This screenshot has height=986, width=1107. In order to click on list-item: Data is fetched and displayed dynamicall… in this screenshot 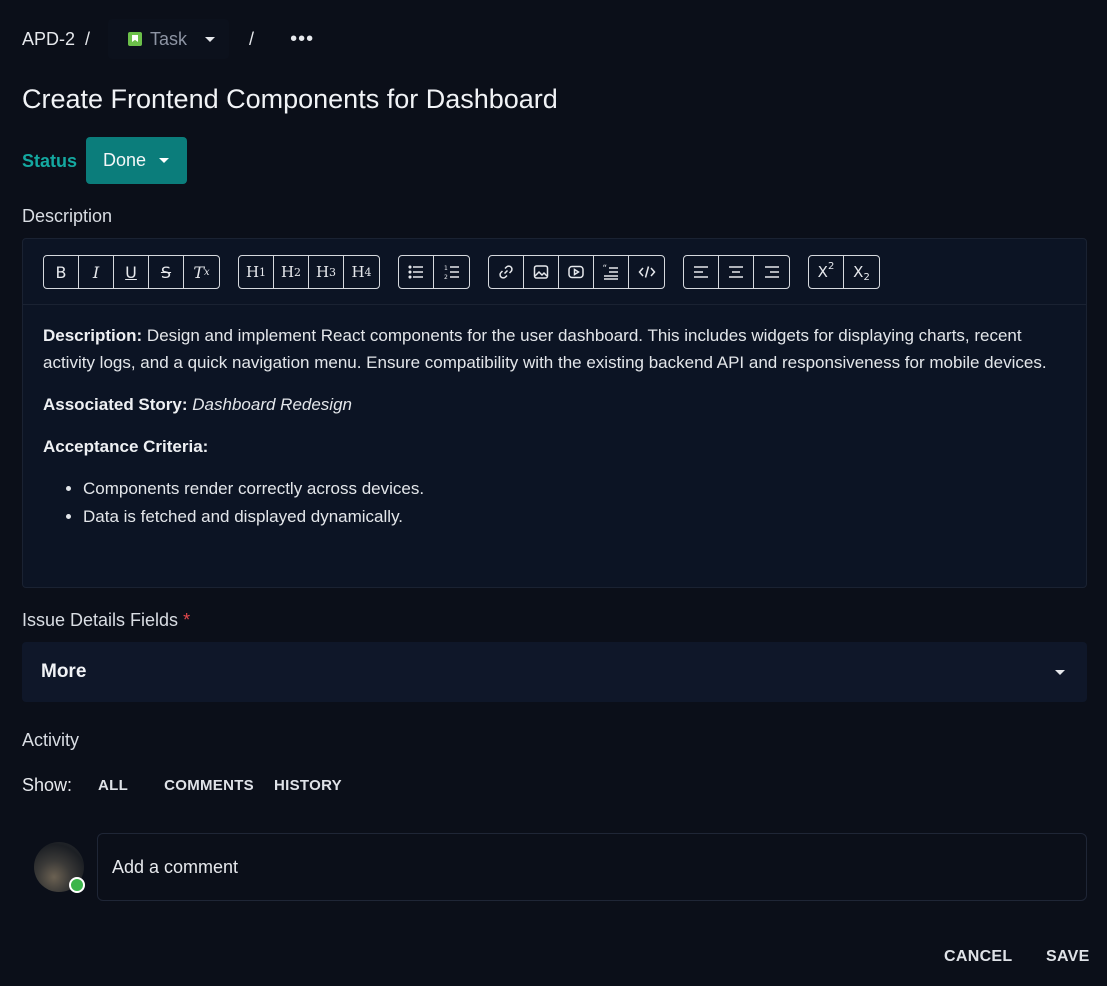, I will do `click(574, 517)`.